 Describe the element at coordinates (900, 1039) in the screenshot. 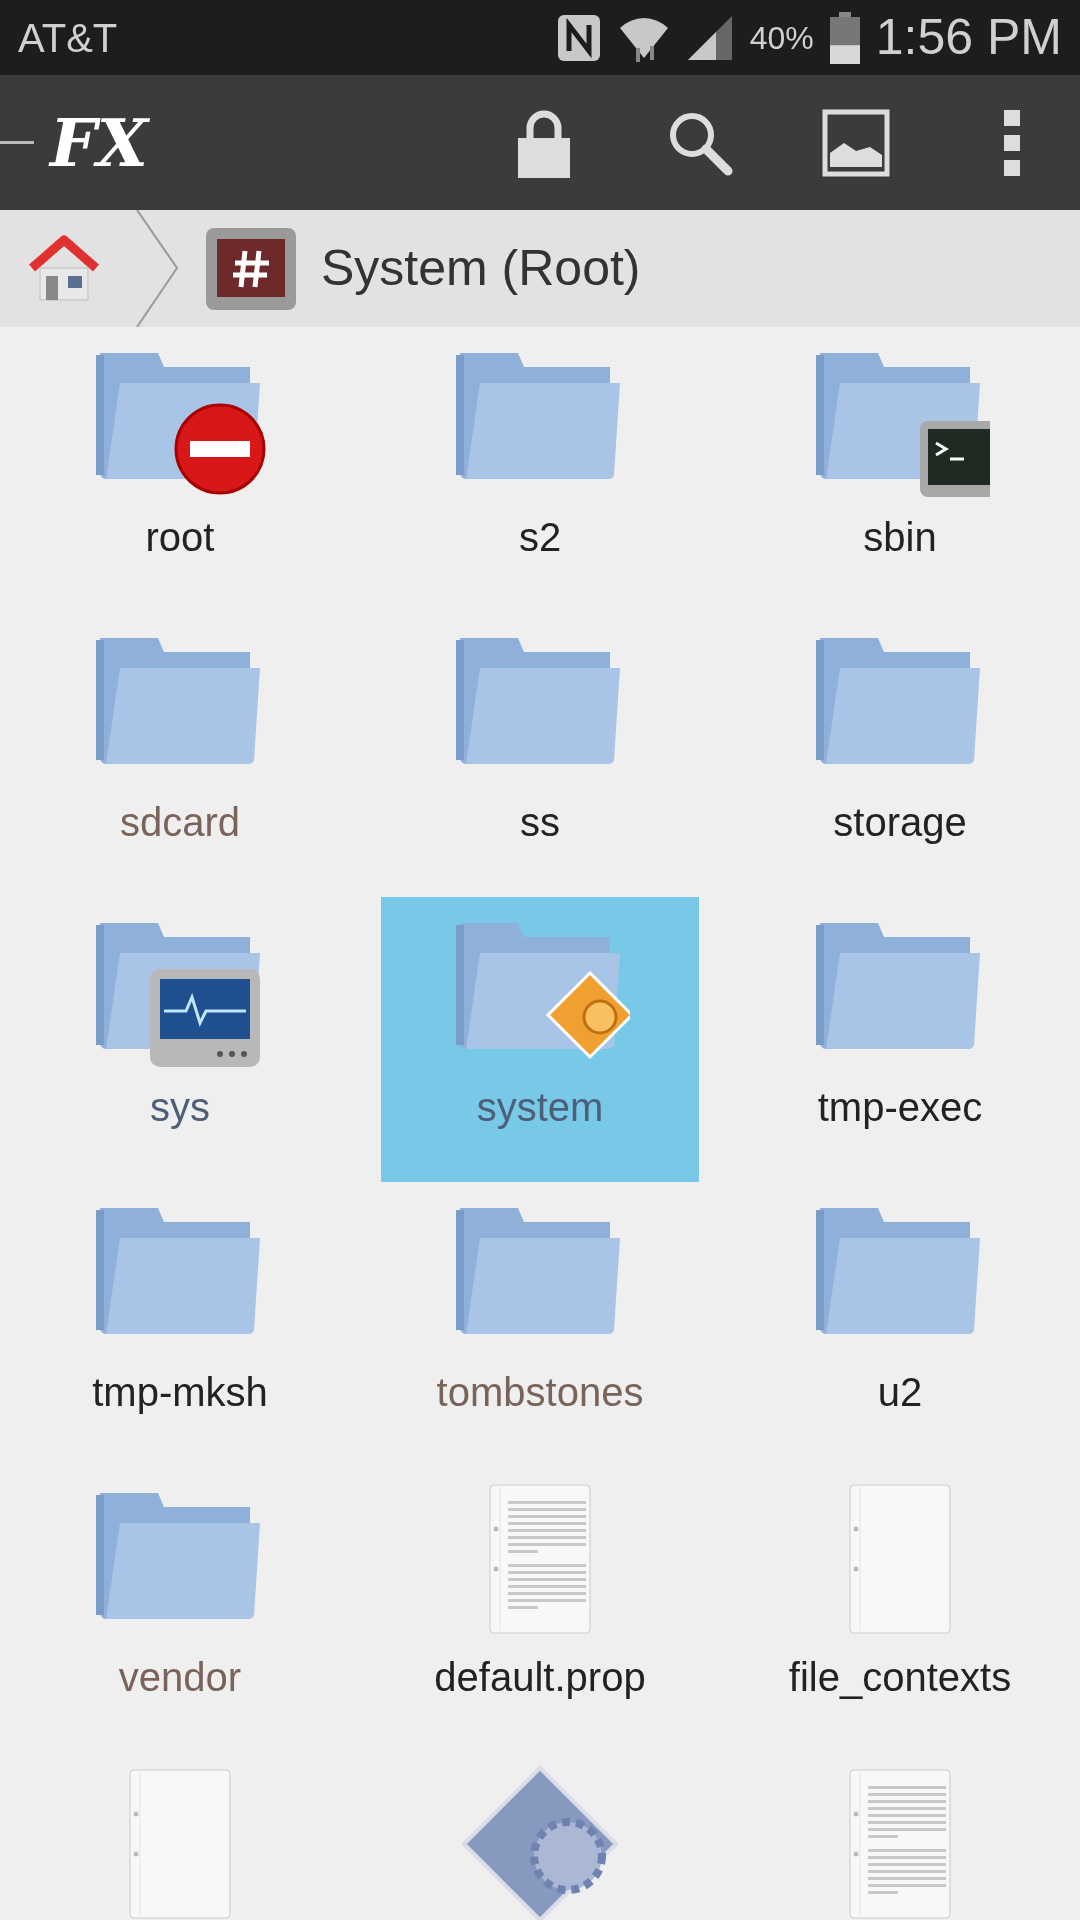

I see `file-tile: tmp-exec` at that location.